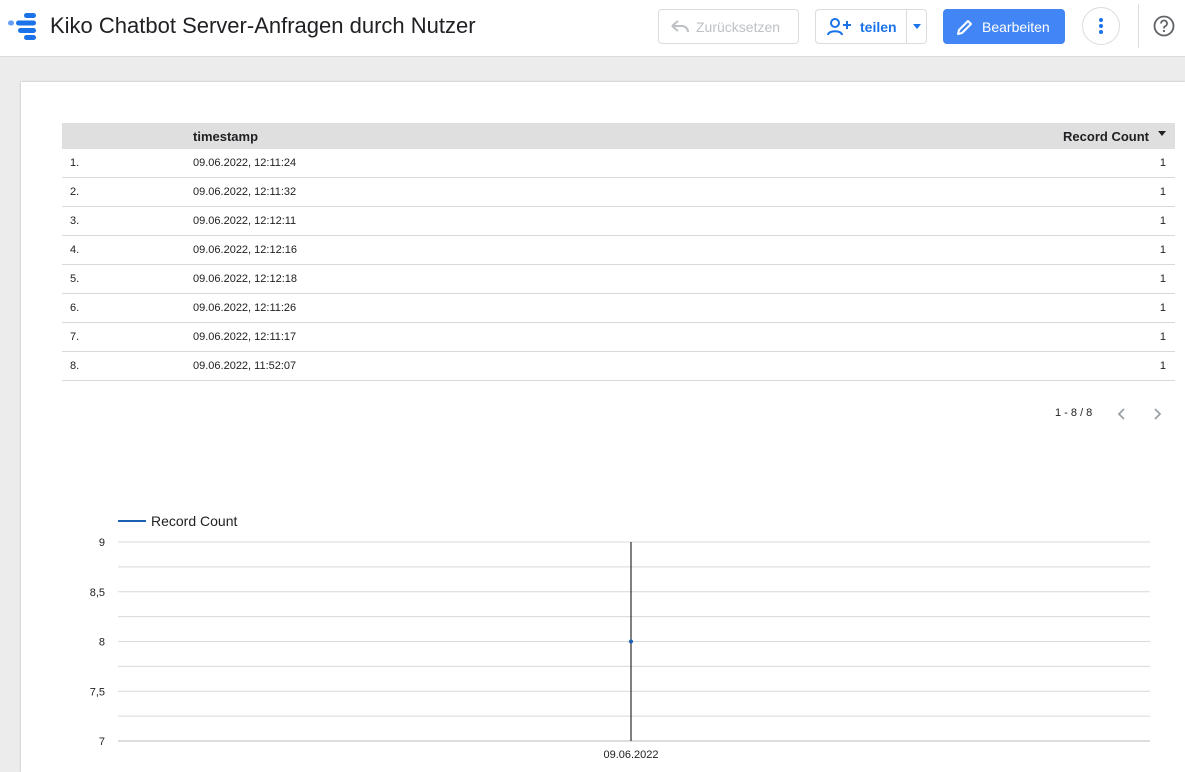 This screenshot has width=1185, height=772. I want to click on looker-studio-logo-icon, so click(22, 26).